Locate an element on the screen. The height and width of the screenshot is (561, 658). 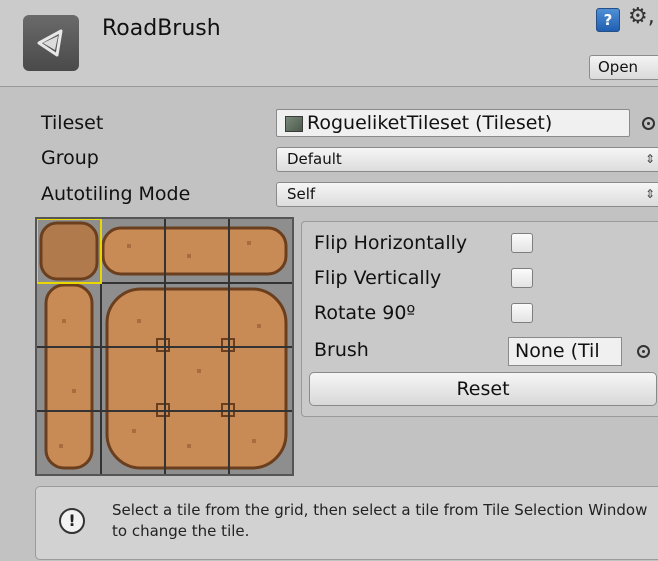
brush-picker-icon is located at coordinates (643, 351).